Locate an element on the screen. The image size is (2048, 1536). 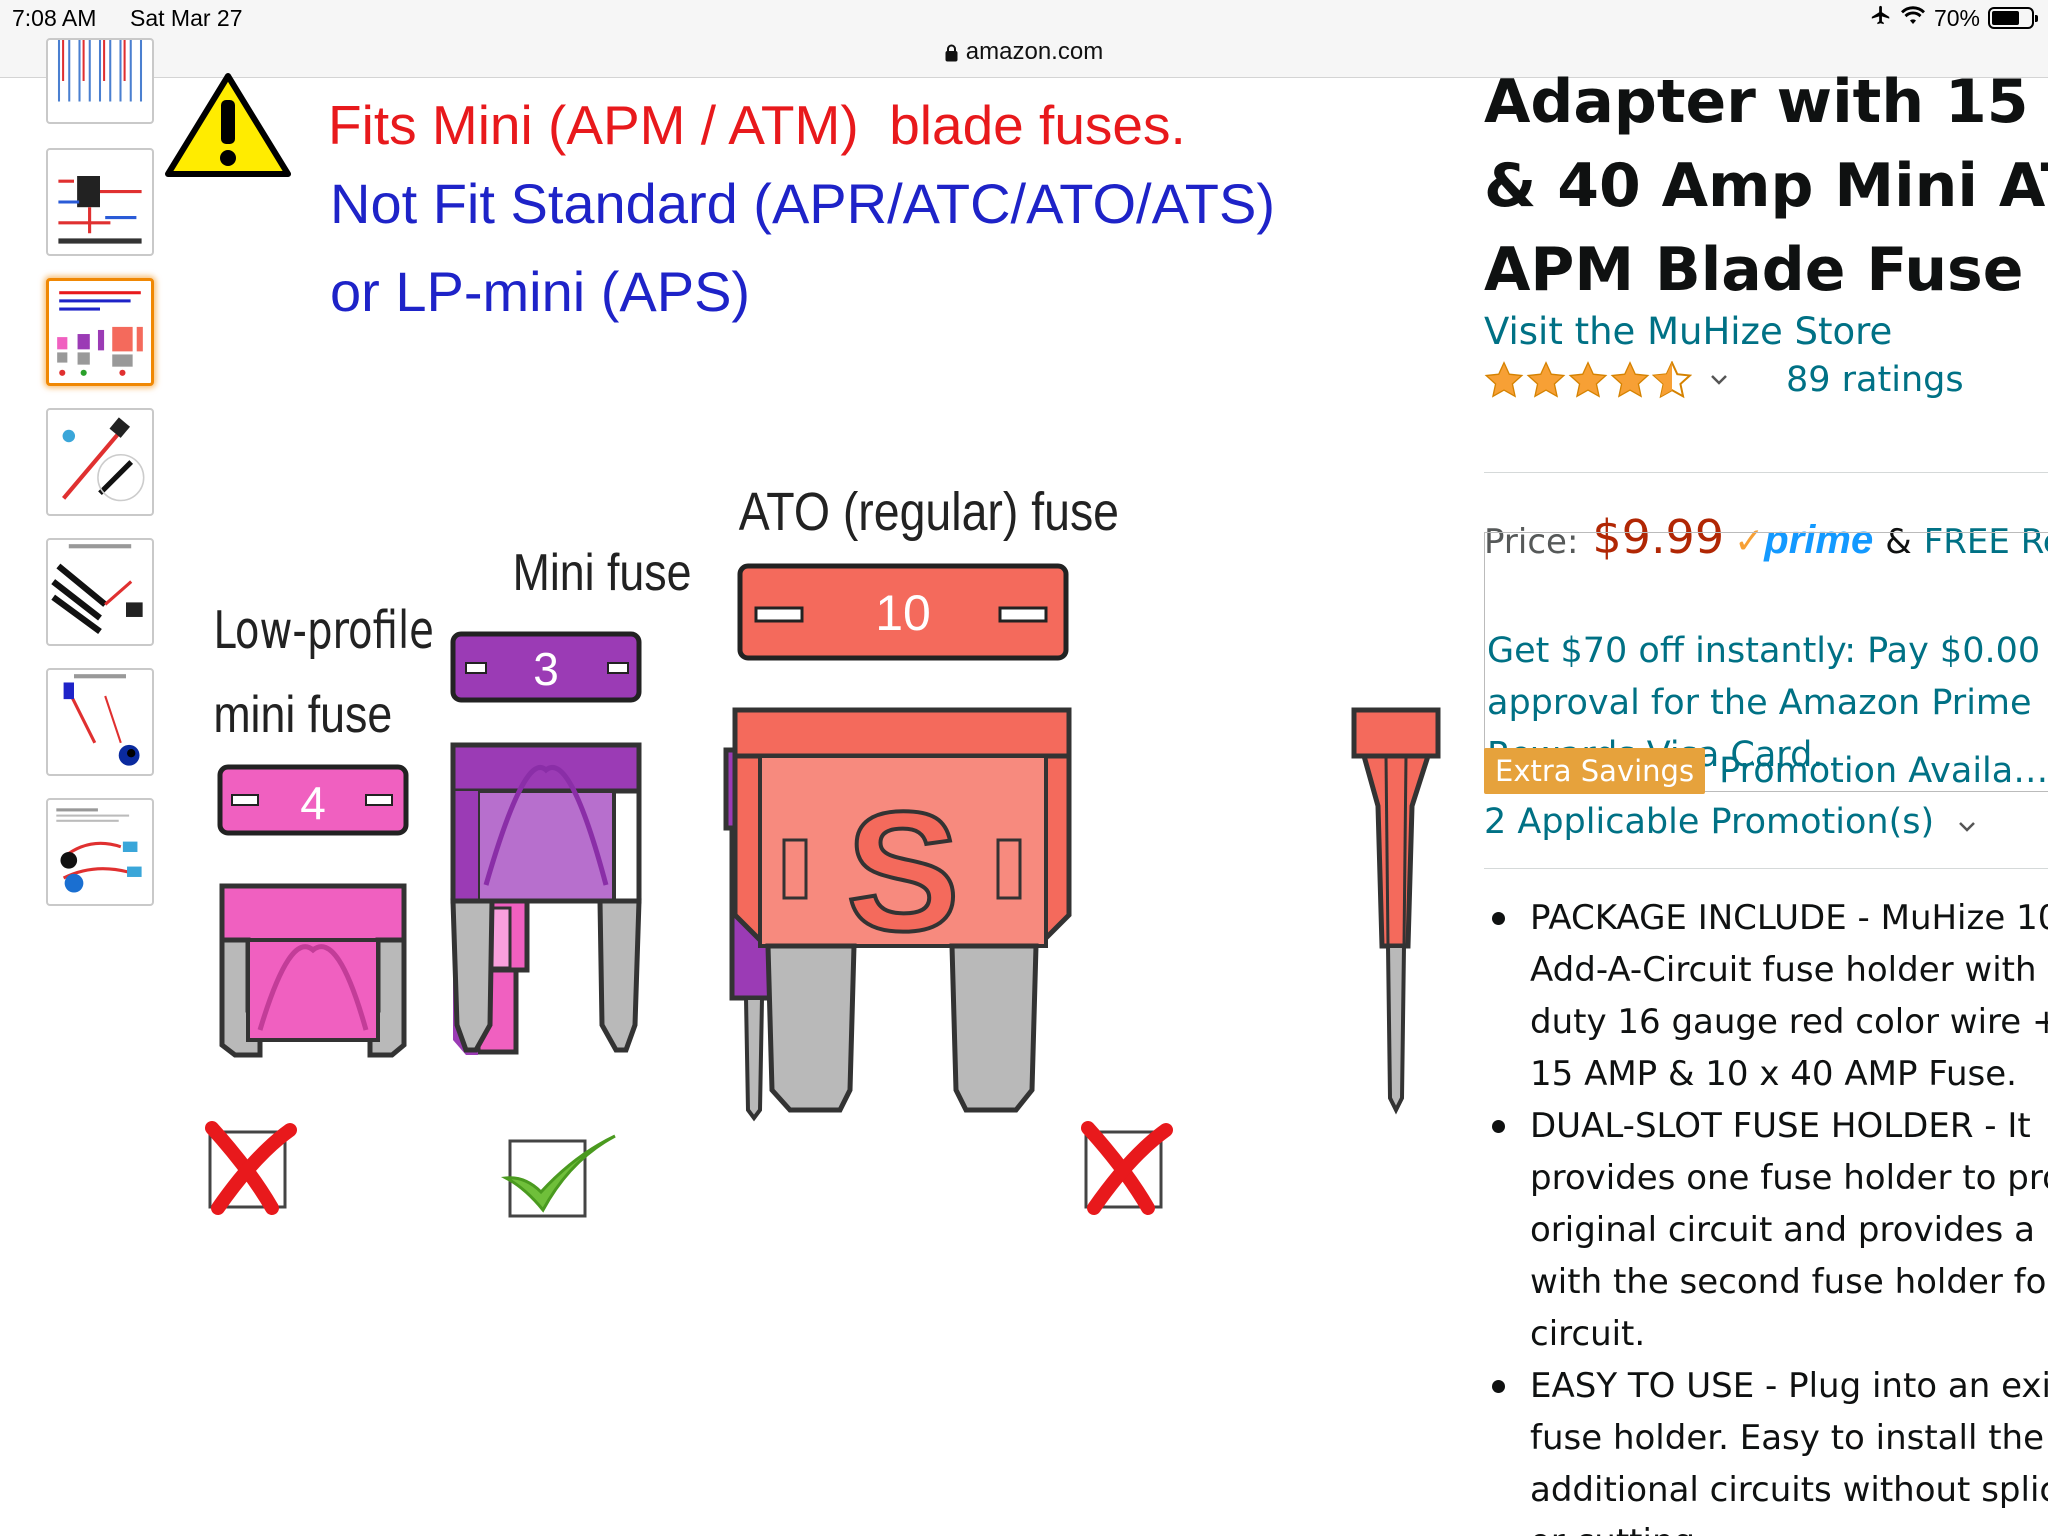
url-text: amazon.com is located at coordinates (1034, 51).